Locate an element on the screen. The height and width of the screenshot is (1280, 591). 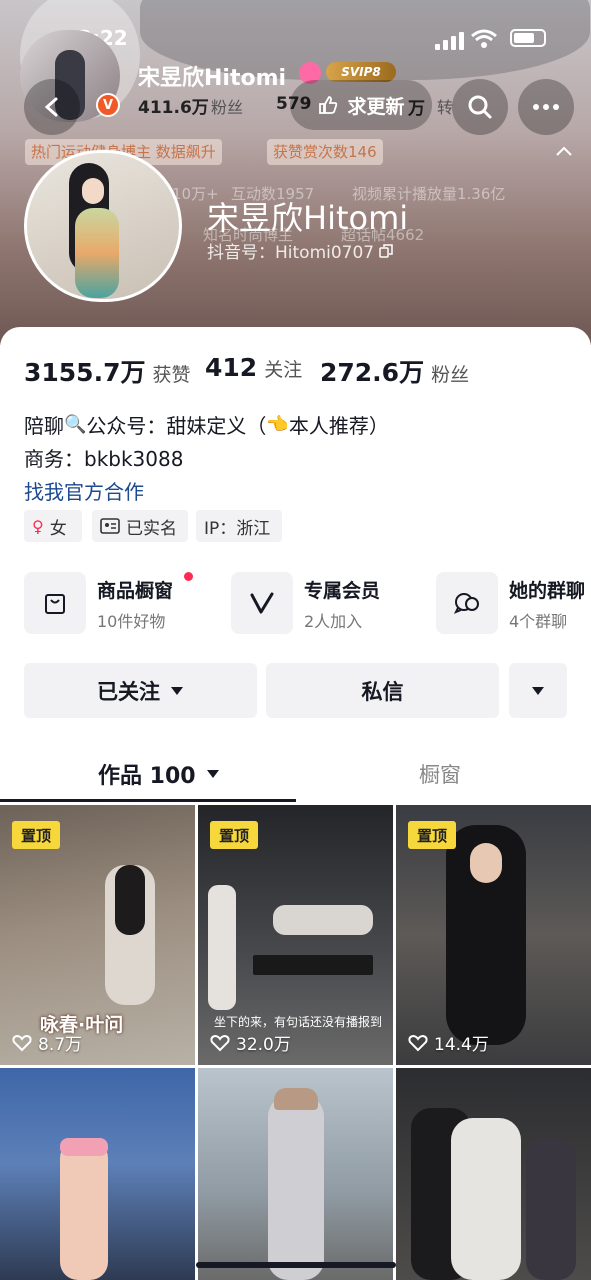
magnifier-emoji-icon: 🔍 is located at coordinates (75, 424).